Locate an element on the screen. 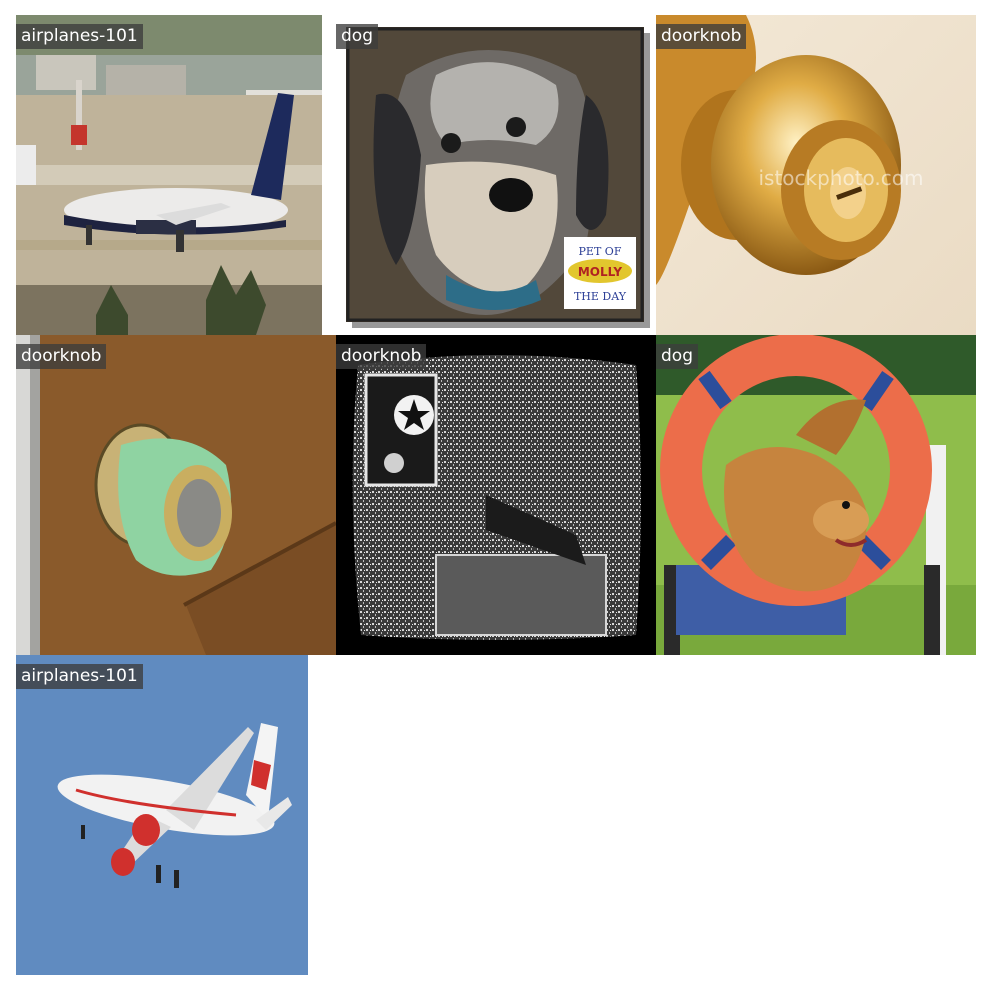 Image resolution: width=991 pixels, height=991 pixels. airplane-runway-photo is located at coordinates (169, 175).